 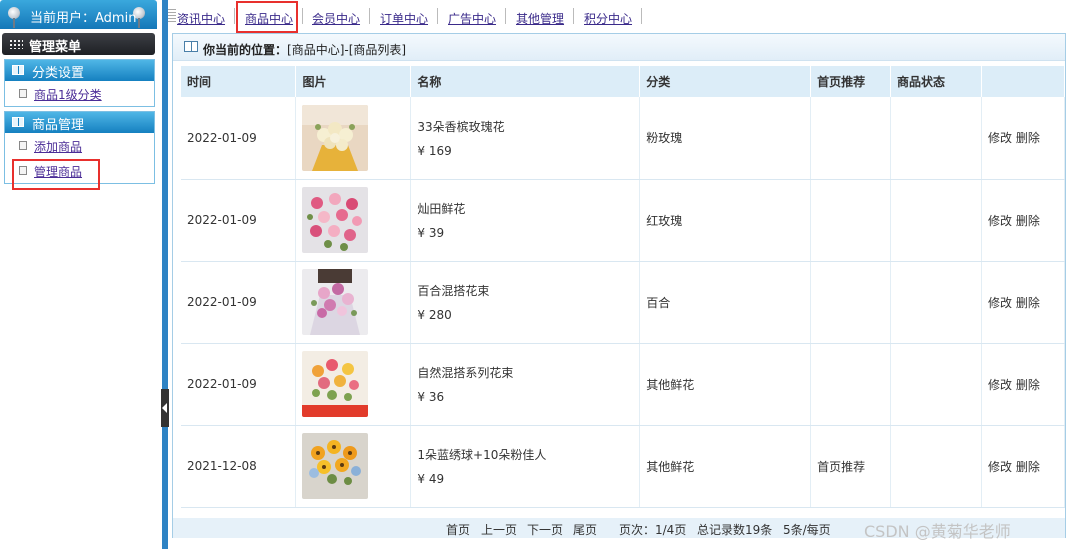 I want to click on nav-tab-news: 资讯中心, so click(x=201, y=18).